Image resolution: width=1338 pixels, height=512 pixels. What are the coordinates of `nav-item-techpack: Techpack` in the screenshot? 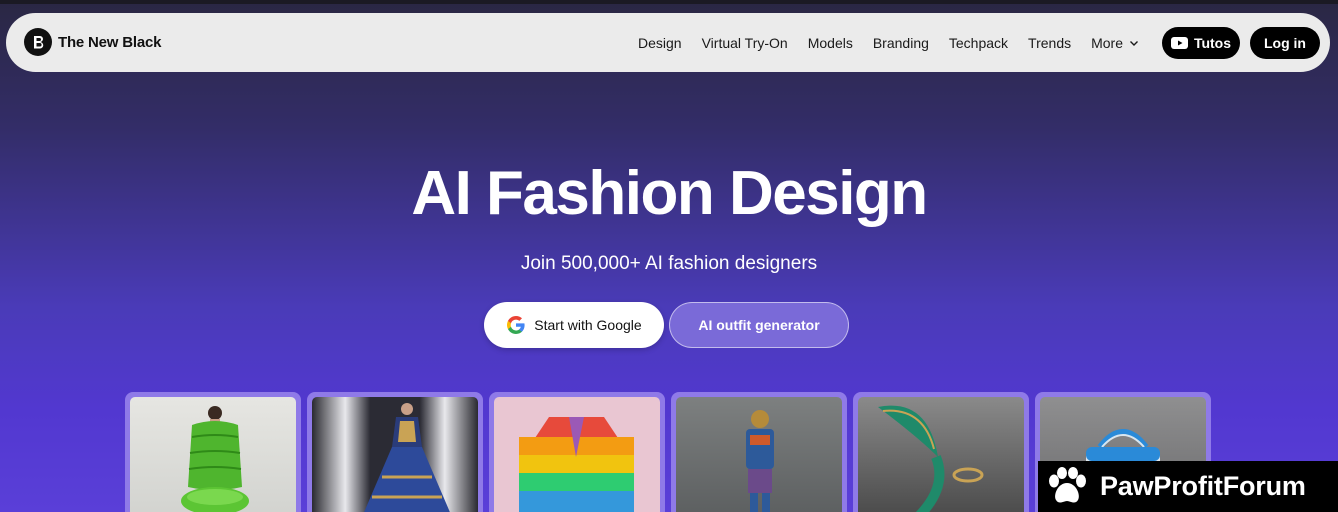 It's located at (978, 43).